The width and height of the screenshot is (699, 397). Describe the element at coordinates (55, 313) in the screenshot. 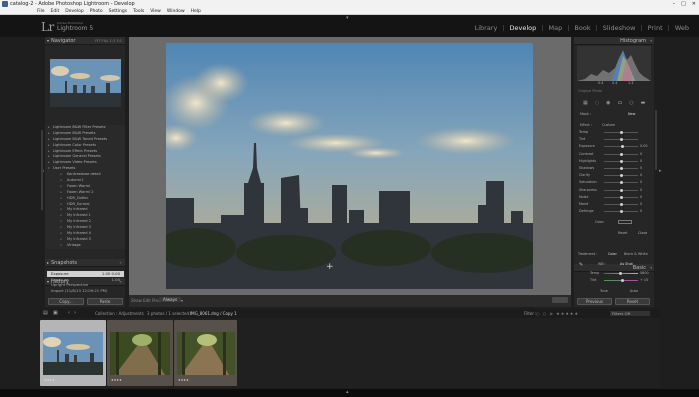

I see `second-window-icon: ▣` at that location.